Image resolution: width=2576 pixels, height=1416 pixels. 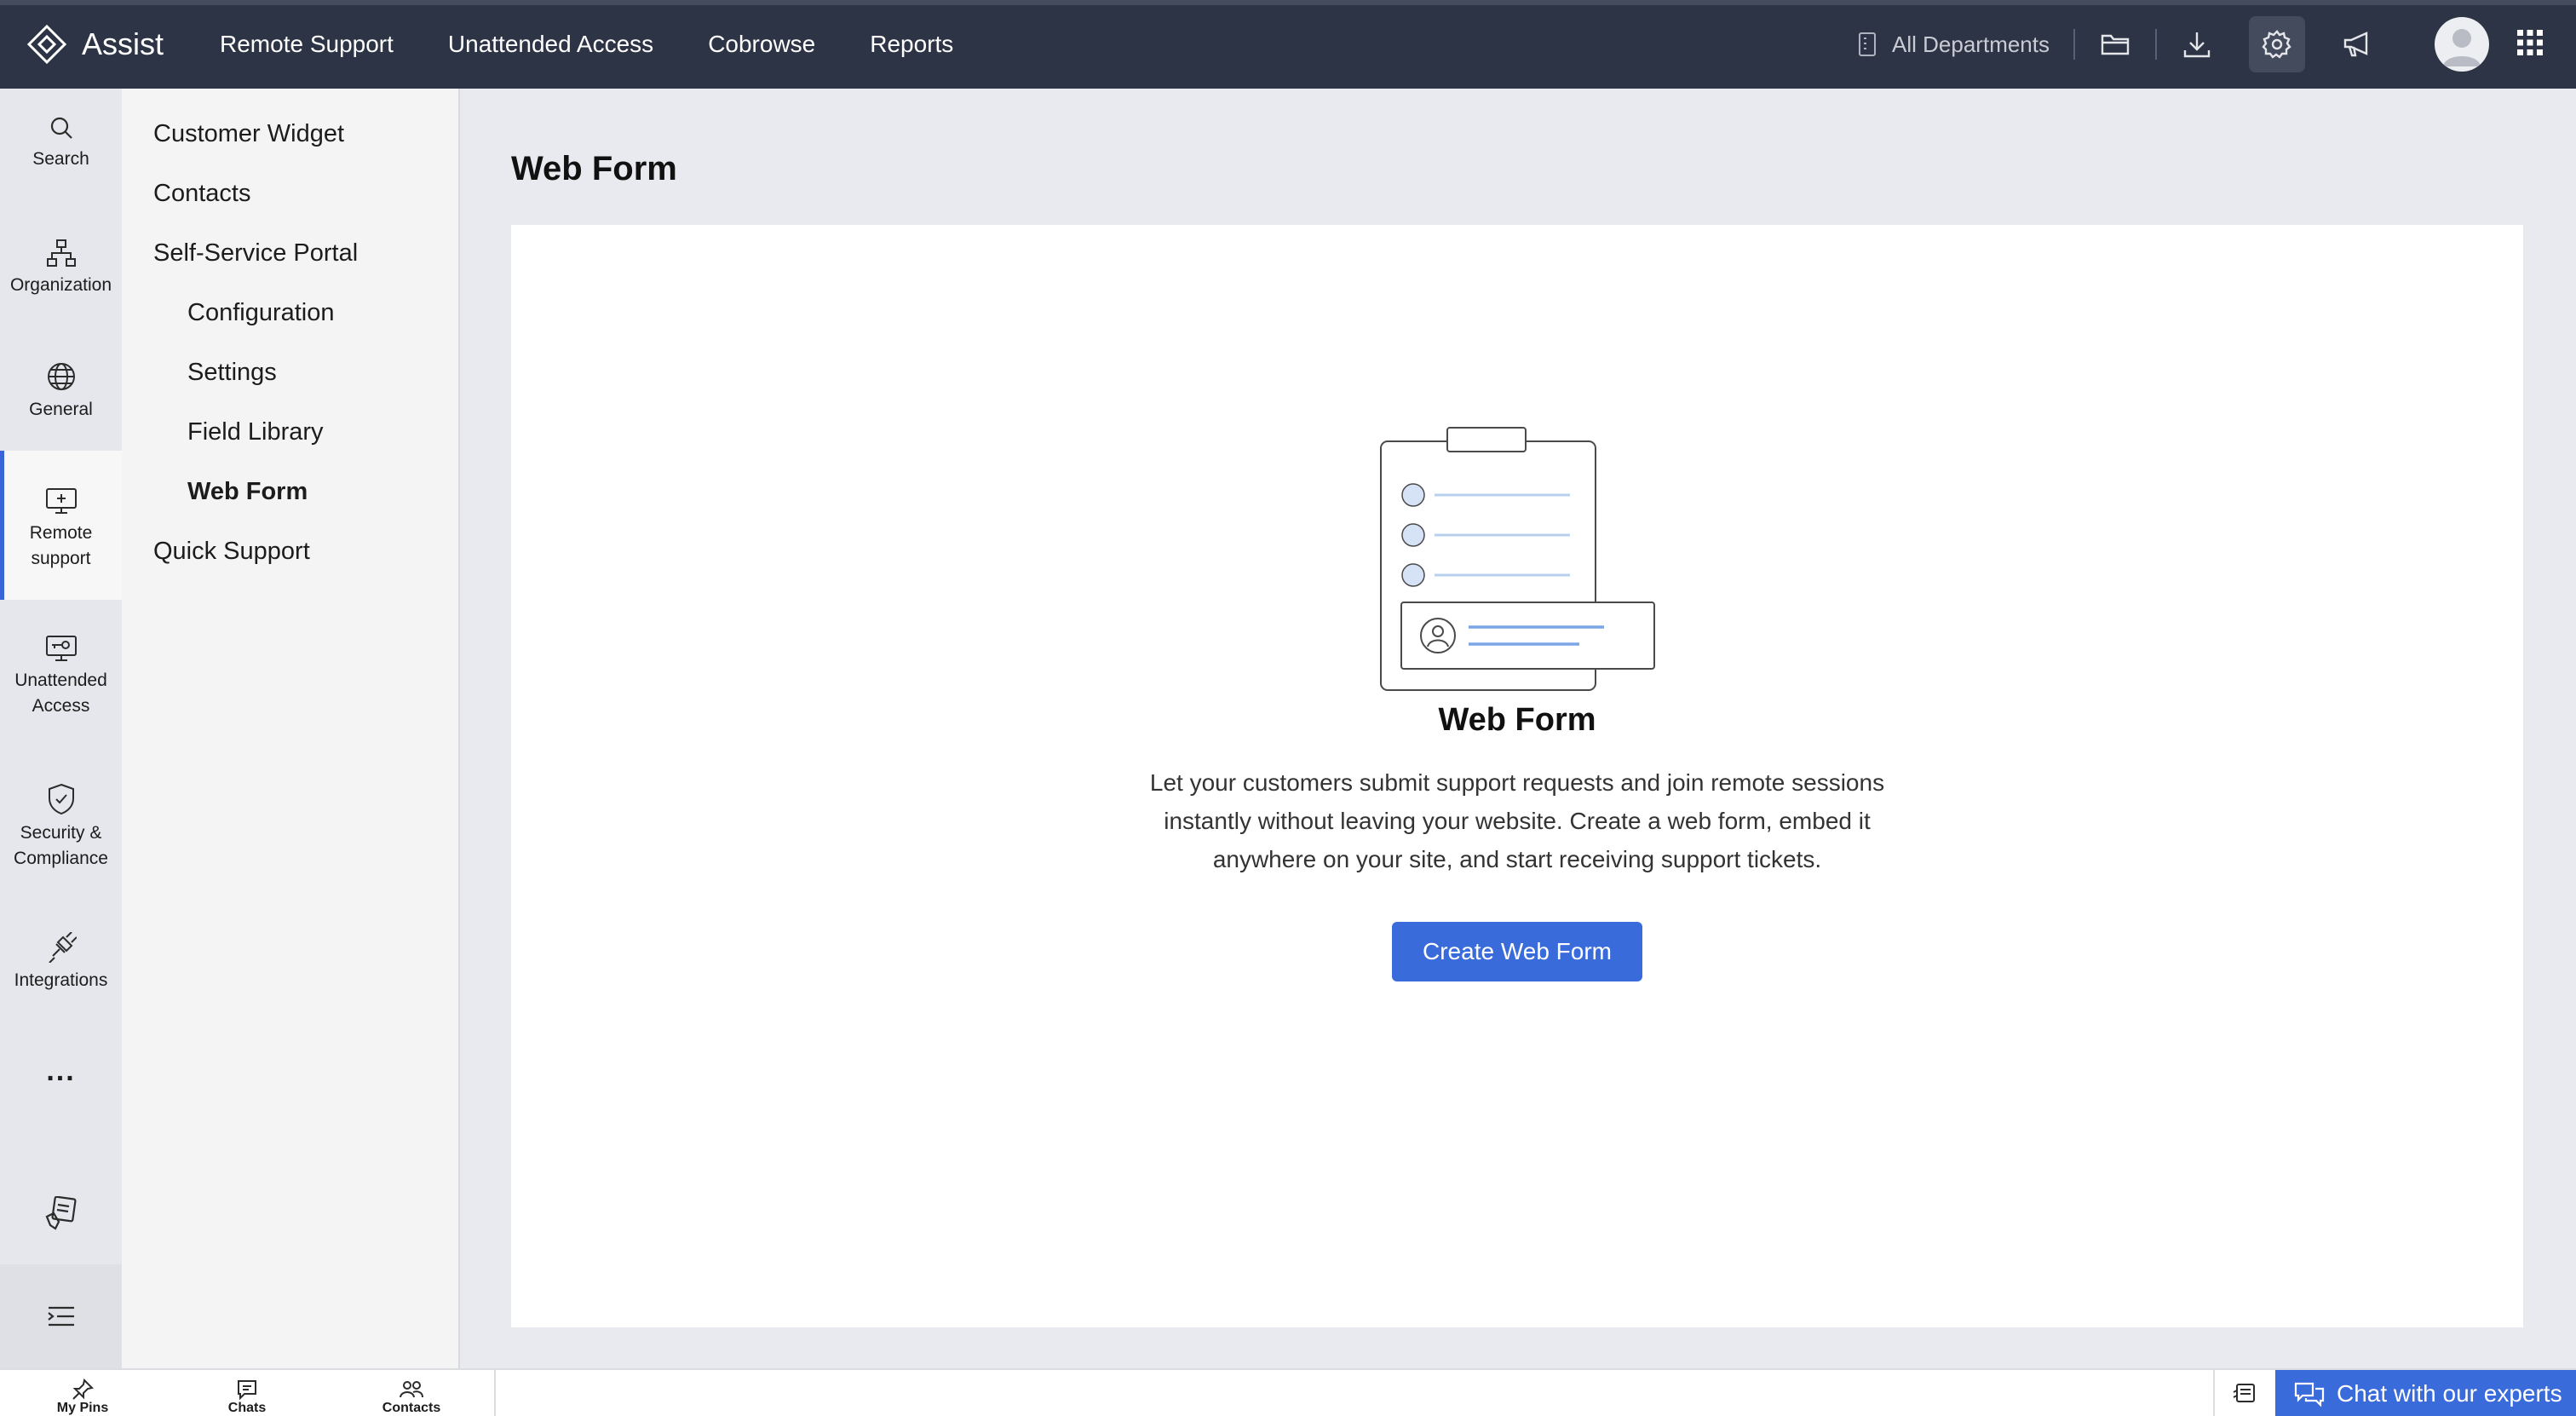 What do you see at coordinates (911, 44) in the screenshot?
I see `nav-reports: Reports` at bounding box center [911, 44].